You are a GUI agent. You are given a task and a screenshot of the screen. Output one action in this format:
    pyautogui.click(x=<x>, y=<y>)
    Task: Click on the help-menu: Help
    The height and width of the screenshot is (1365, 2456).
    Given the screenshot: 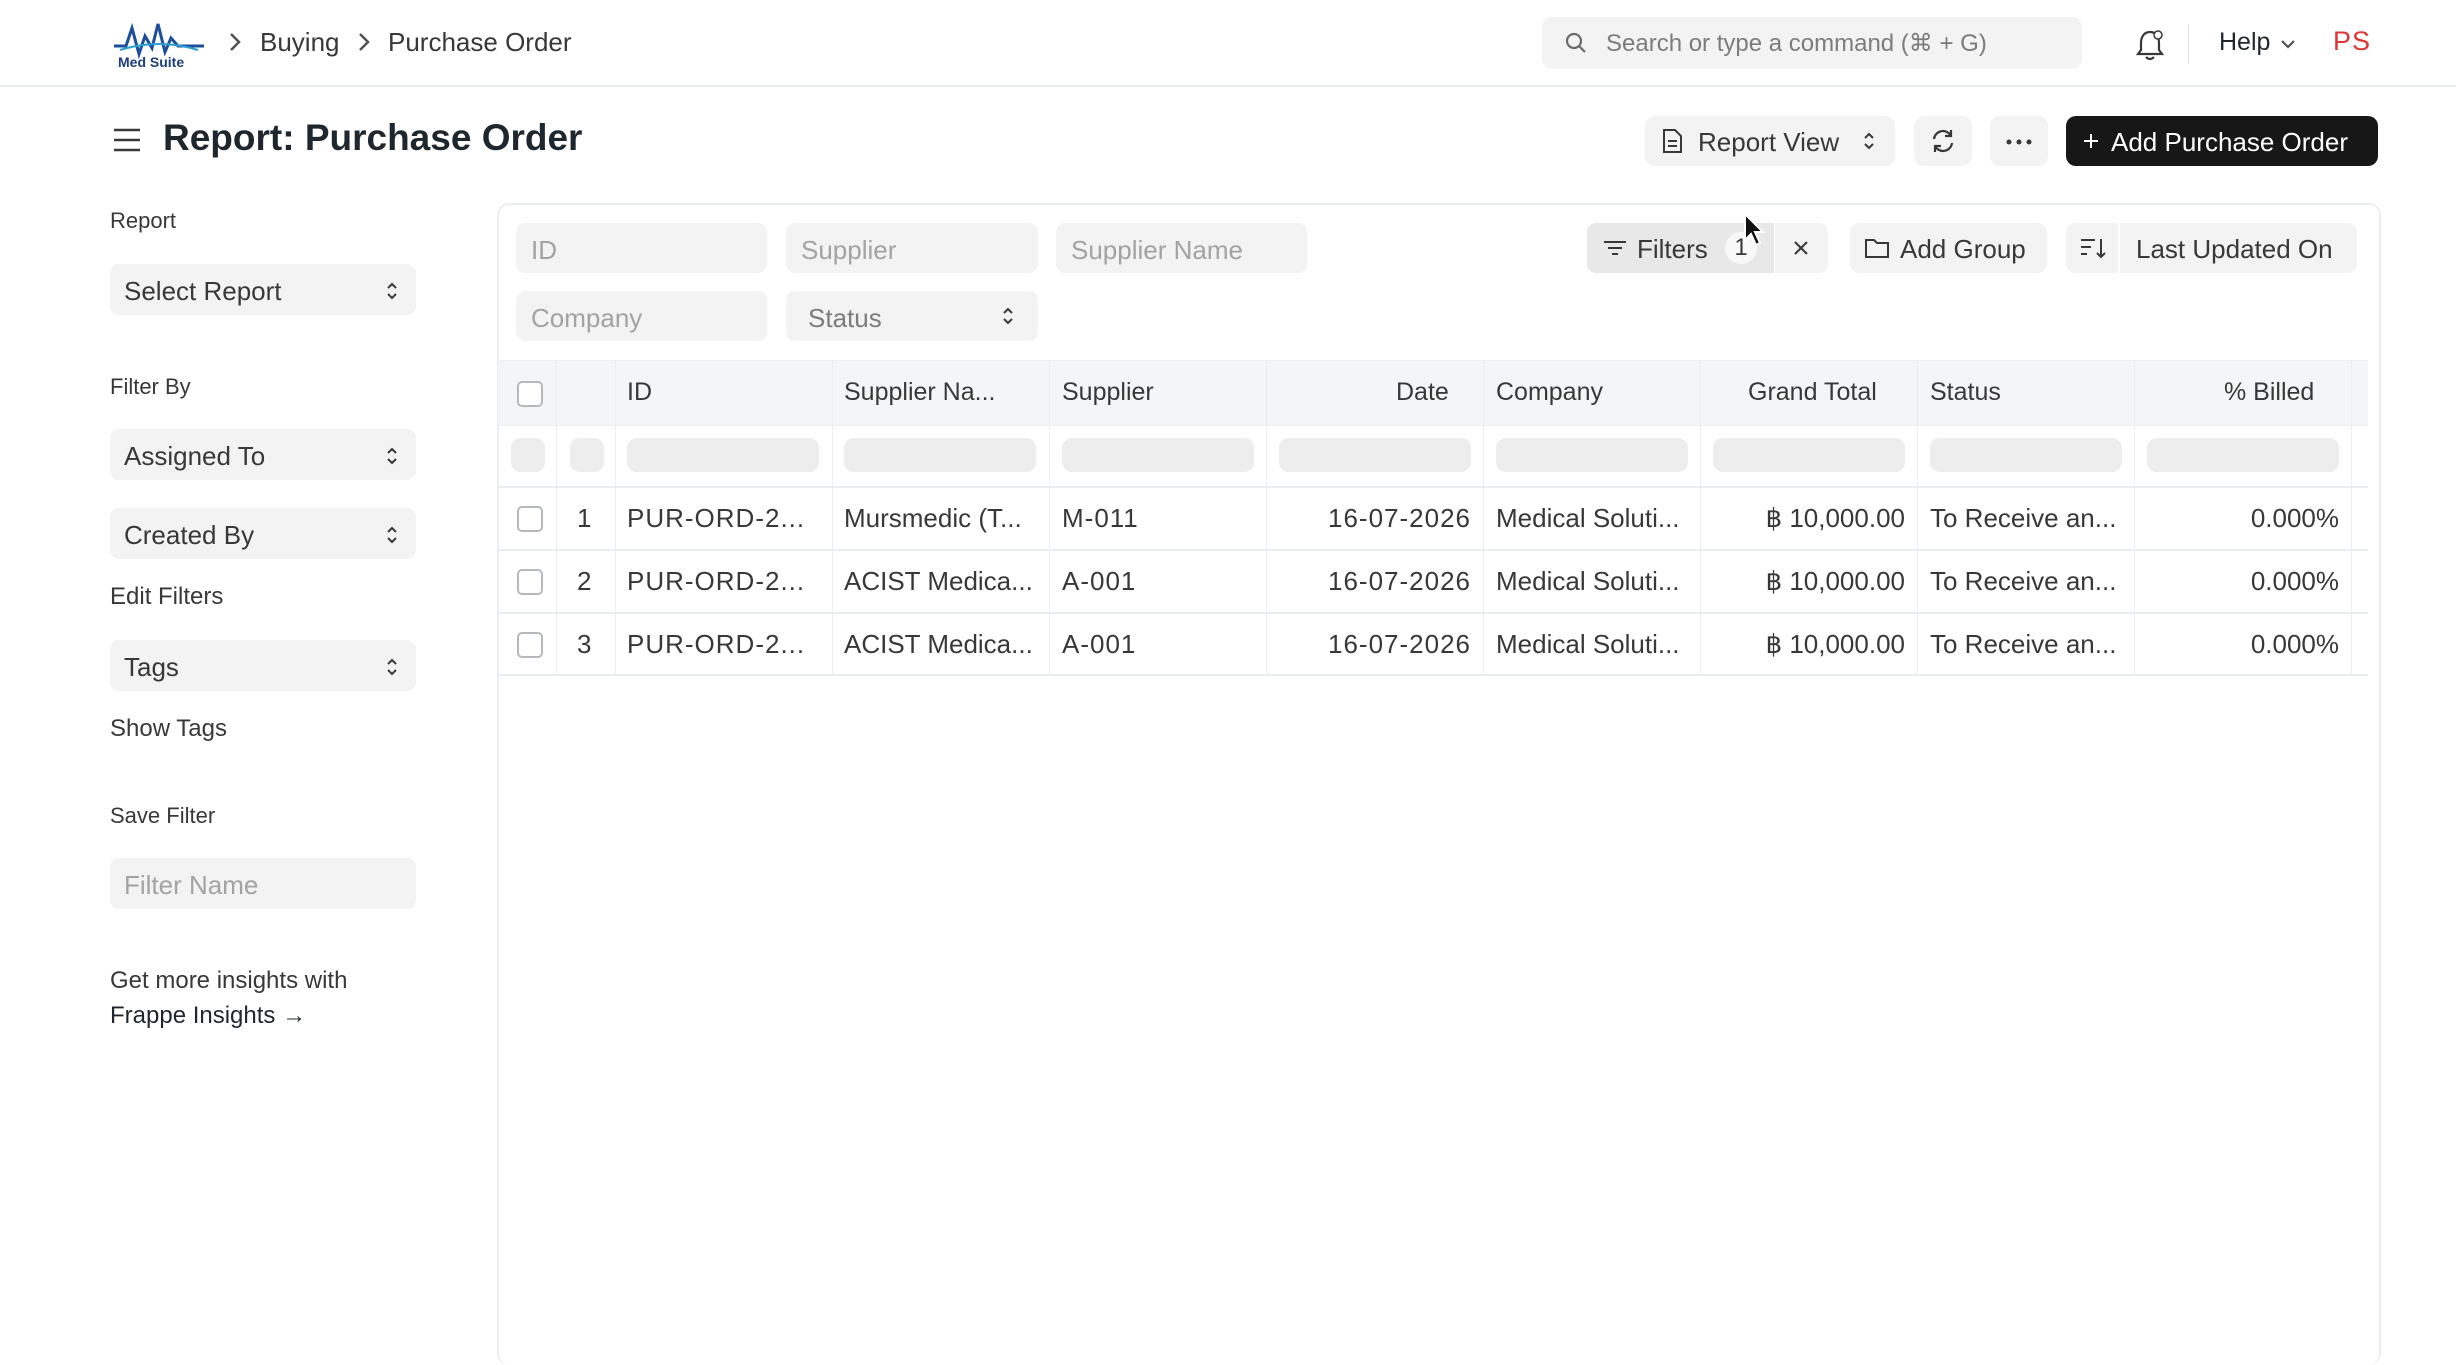 What is the action you would take?
    pyautogui.click(x=2244, y=42)
    